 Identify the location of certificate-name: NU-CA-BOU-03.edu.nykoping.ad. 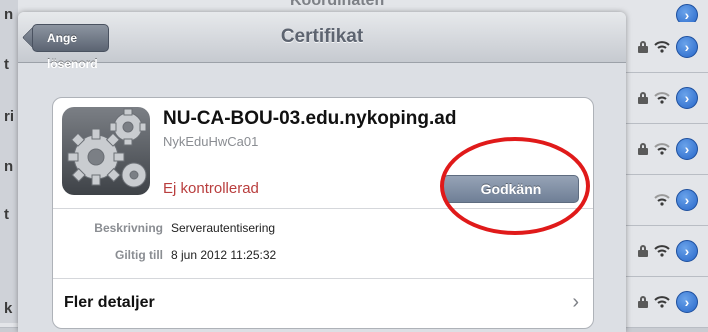
(310, 118).